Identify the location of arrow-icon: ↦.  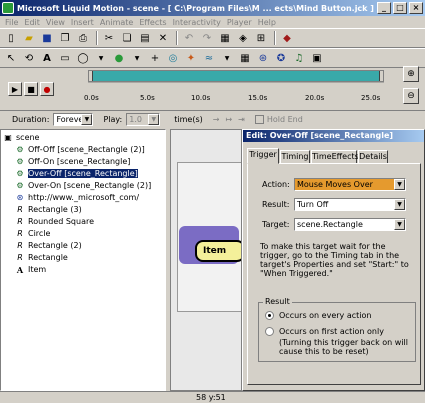
(228, 119).